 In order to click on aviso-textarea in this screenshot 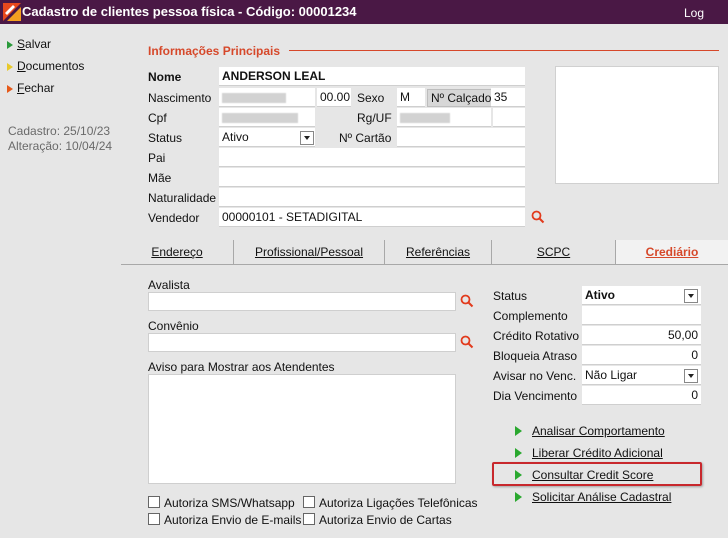, I will do `click(302, 429)`.